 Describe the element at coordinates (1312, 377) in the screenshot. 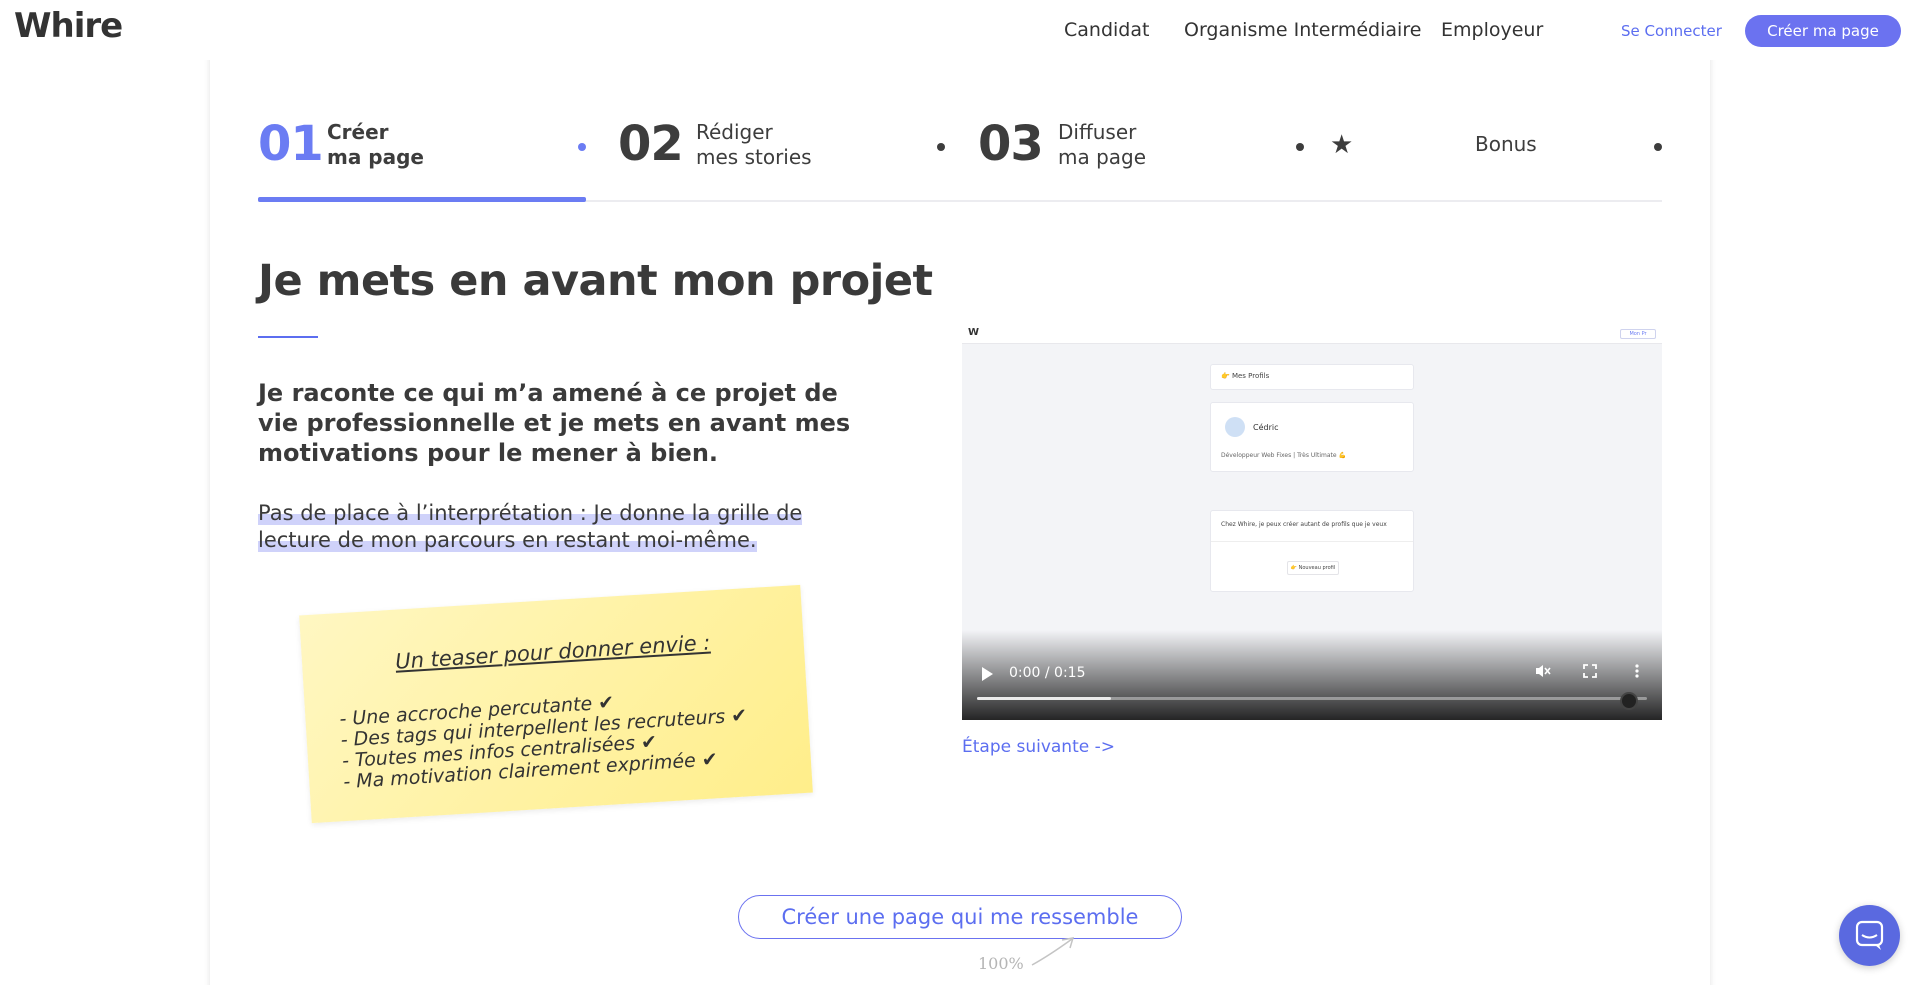

I see `video-profiles-card: 👉 Mes Profils` at that location.